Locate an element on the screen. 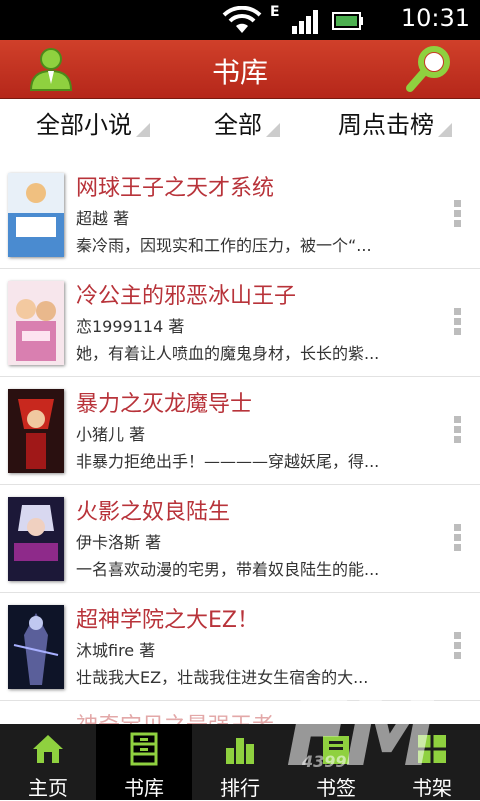  status-filter: 全部 is located at coordinates (247, 123).